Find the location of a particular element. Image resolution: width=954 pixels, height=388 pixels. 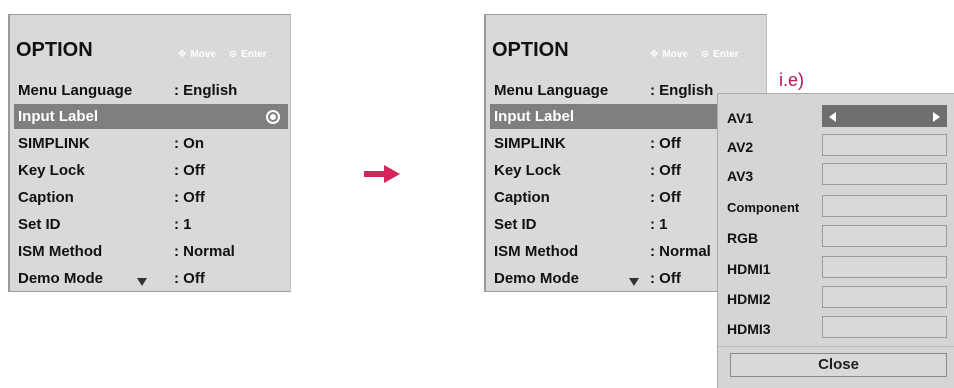

arrow-left-icon is located at coordinates (832, 117).